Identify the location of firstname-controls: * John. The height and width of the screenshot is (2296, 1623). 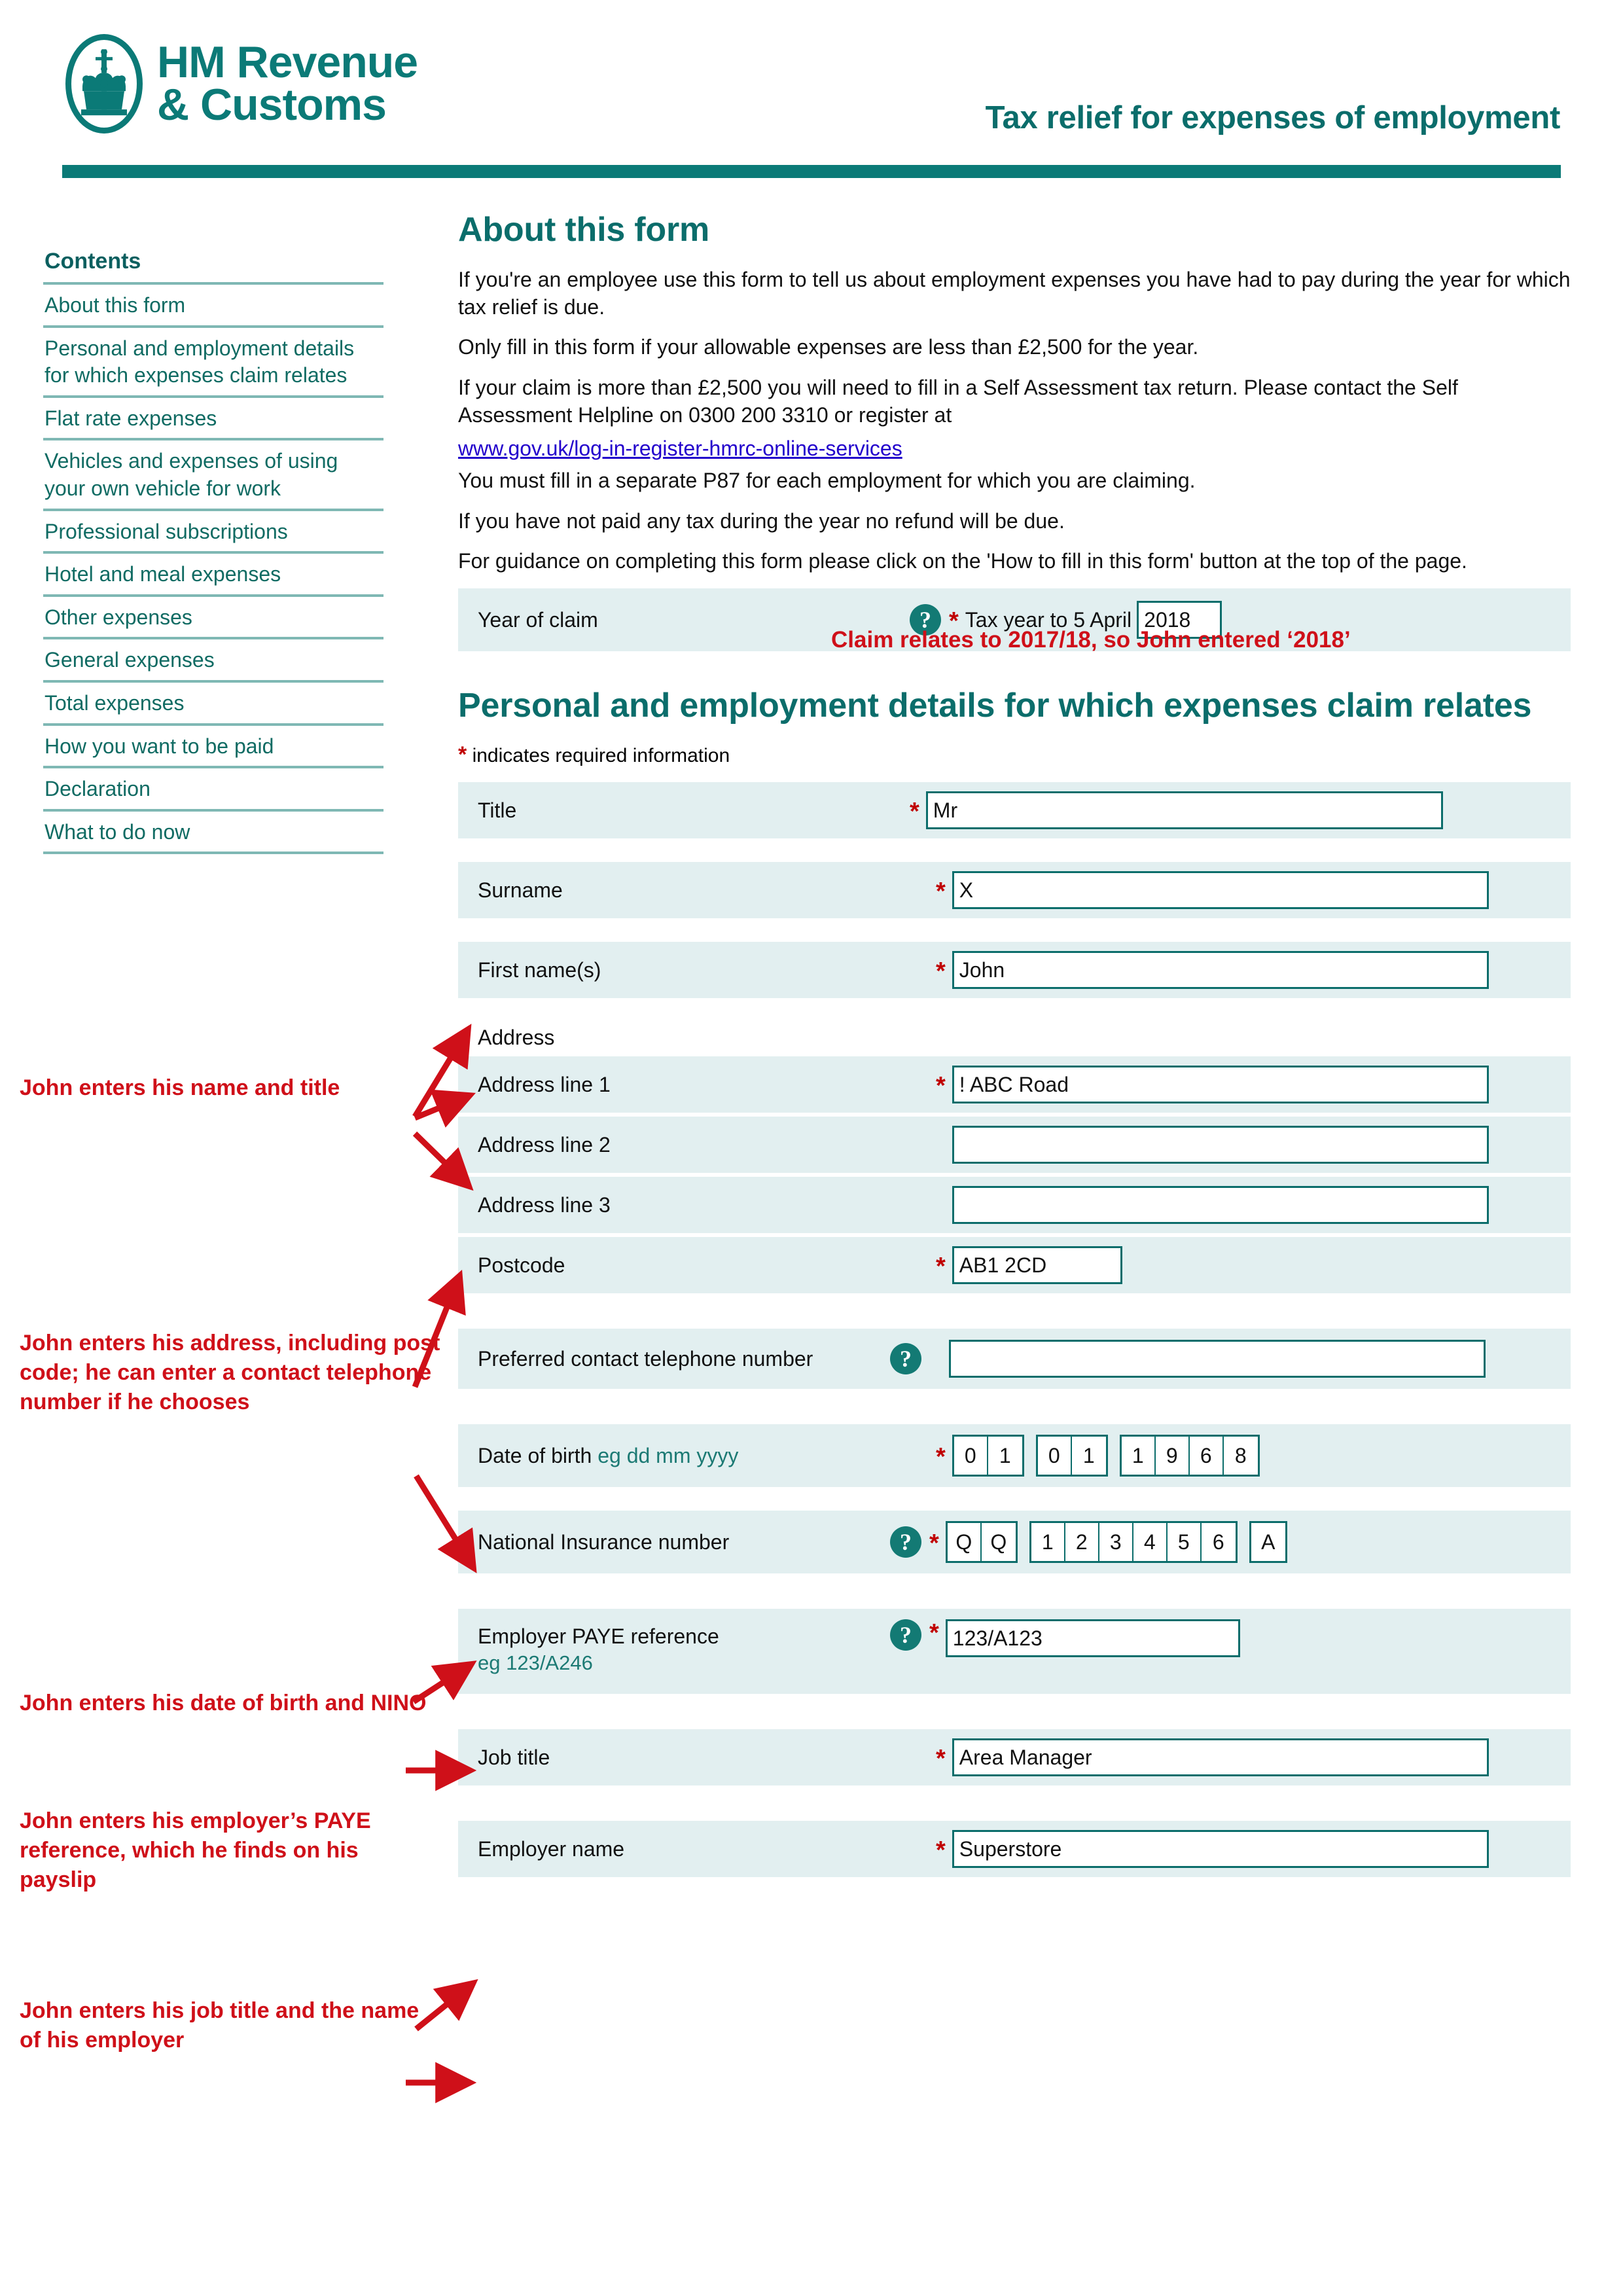
(1253, 970).